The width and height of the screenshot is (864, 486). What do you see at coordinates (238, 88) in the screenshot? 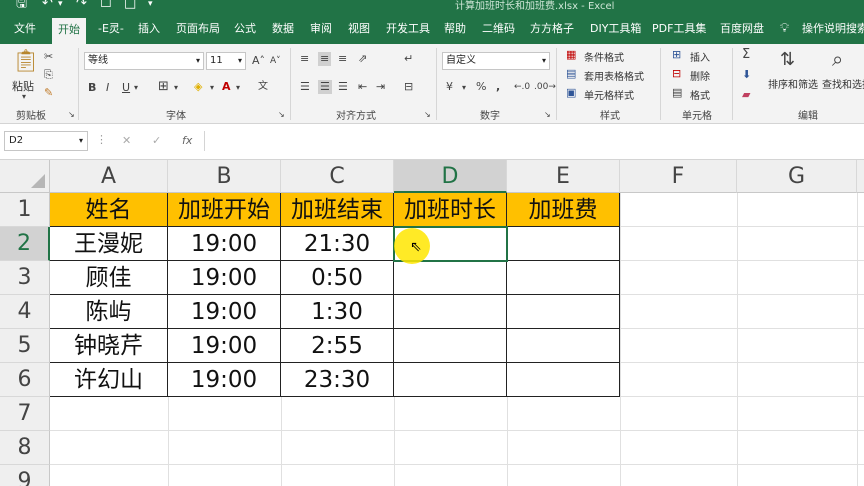
I see `font-color-dropdown-icon: ▾` at bounding box center [238, 88].